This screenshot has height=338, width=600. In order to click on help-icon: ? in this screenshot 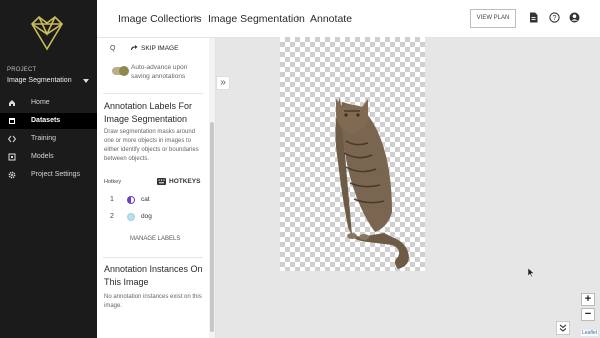, I will do `click(554, 17)`.